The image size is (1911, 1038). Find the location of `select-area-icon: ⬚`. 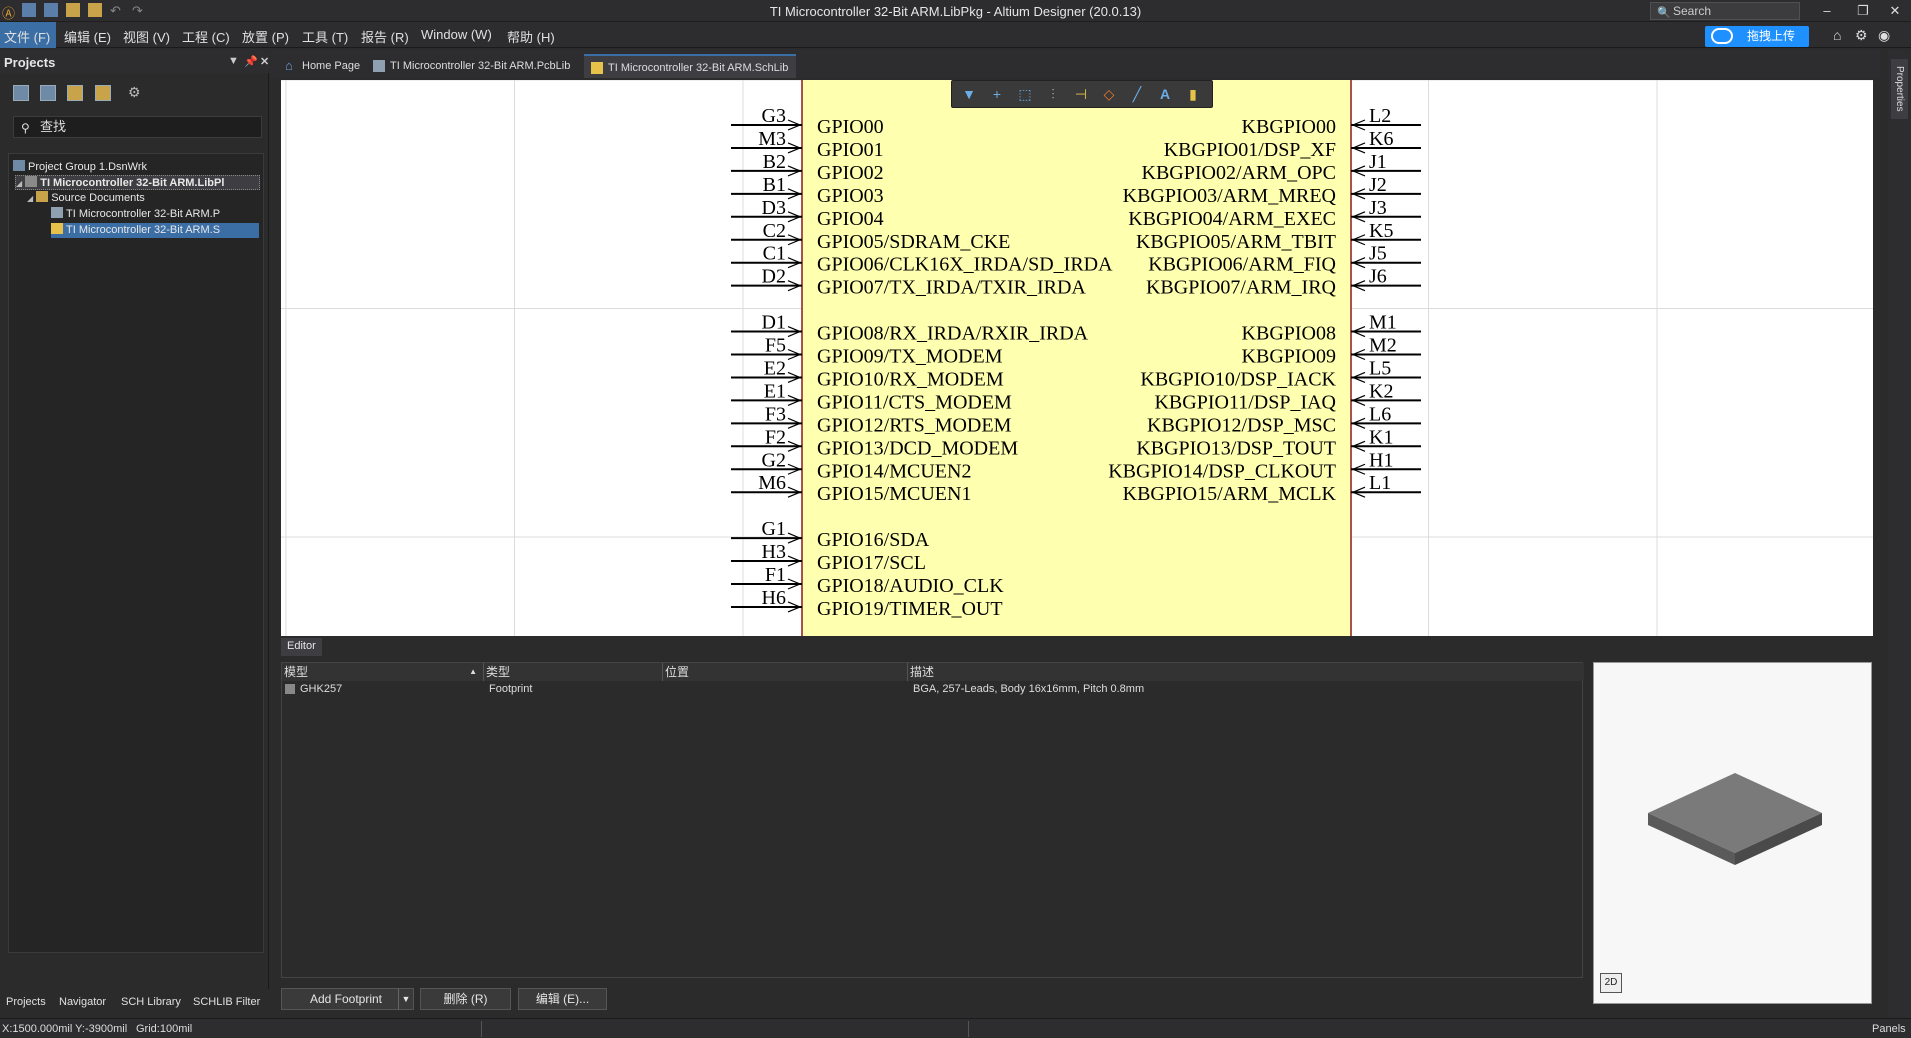

select-area-icon: ⬚ is located at coordinates (1025, 94).